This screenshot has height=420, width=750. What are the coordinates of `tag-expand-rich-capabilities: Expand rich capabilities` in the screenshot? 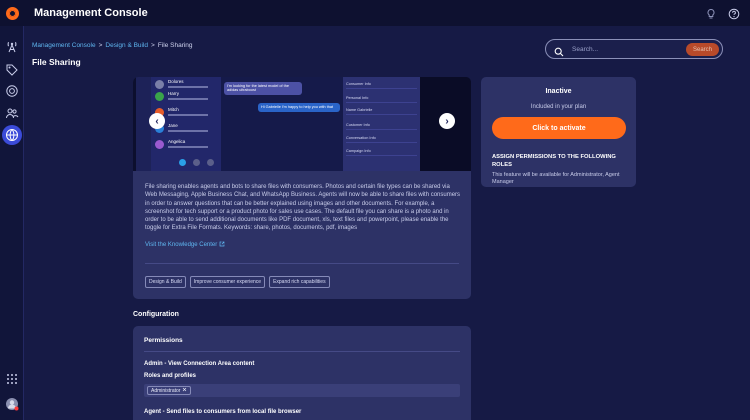 It's located at (299, 282).